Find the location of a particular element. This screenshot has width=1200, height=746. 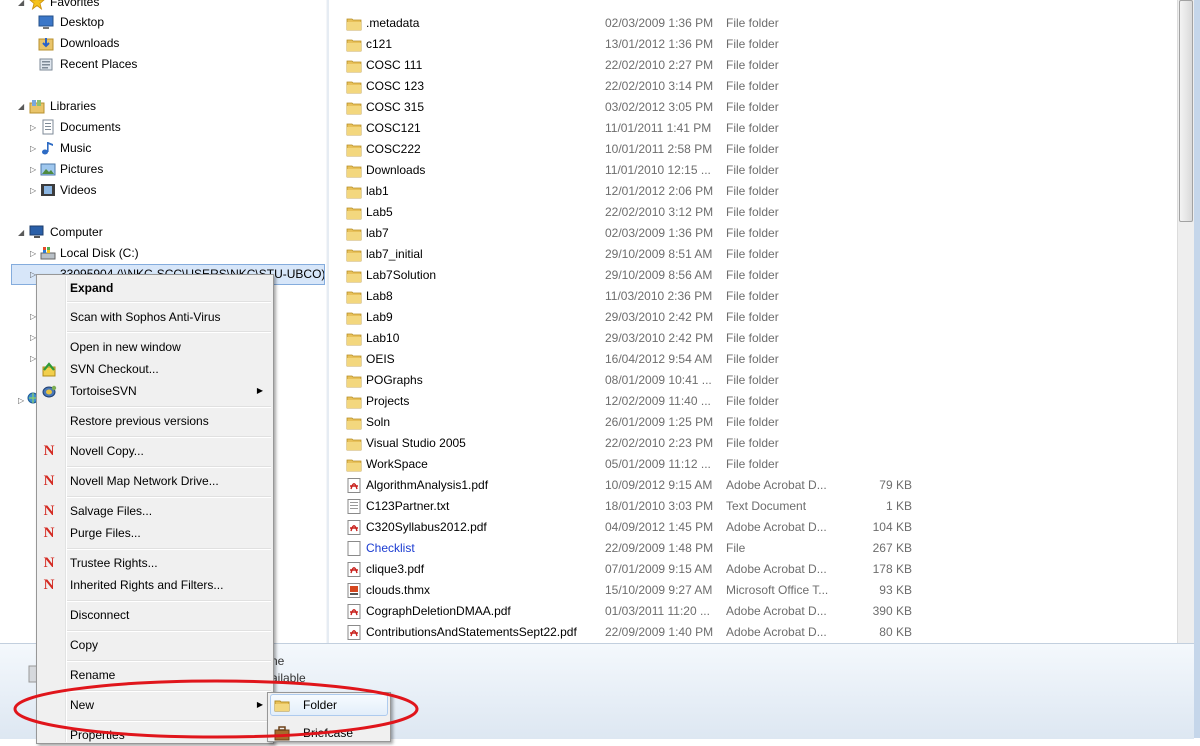

file-row: OEIS 16/04/2012 9:54 AM File folder is located at coordinates (753, 359).